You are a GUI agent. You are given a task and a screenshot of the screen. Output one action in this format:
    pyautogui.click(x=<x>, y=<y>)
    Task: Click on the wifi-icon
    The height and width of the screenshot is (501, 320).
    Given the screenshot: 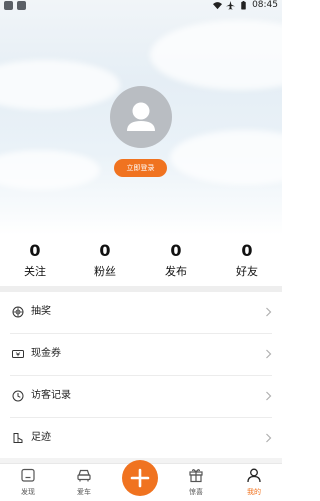 What is the action you would take?
    pyautogui.click(x=218, y=5)
    